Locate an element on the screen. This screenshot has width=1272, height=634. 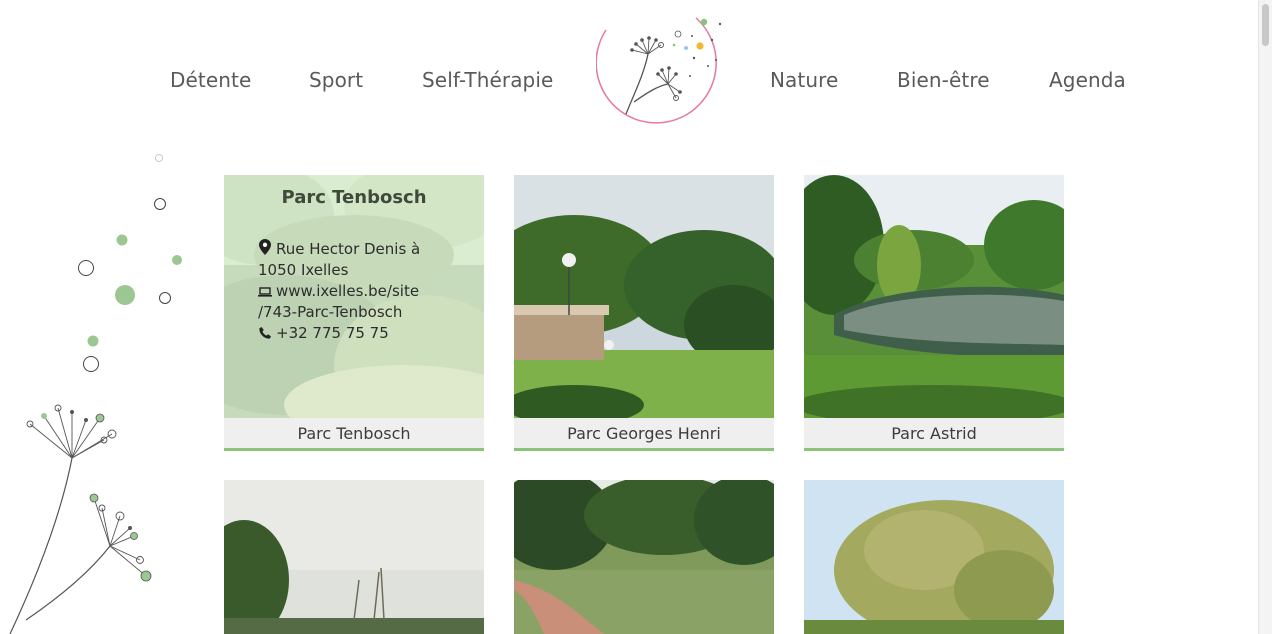
card-parc-astrid: Parc Astrid is located at coordinates (934, 313).